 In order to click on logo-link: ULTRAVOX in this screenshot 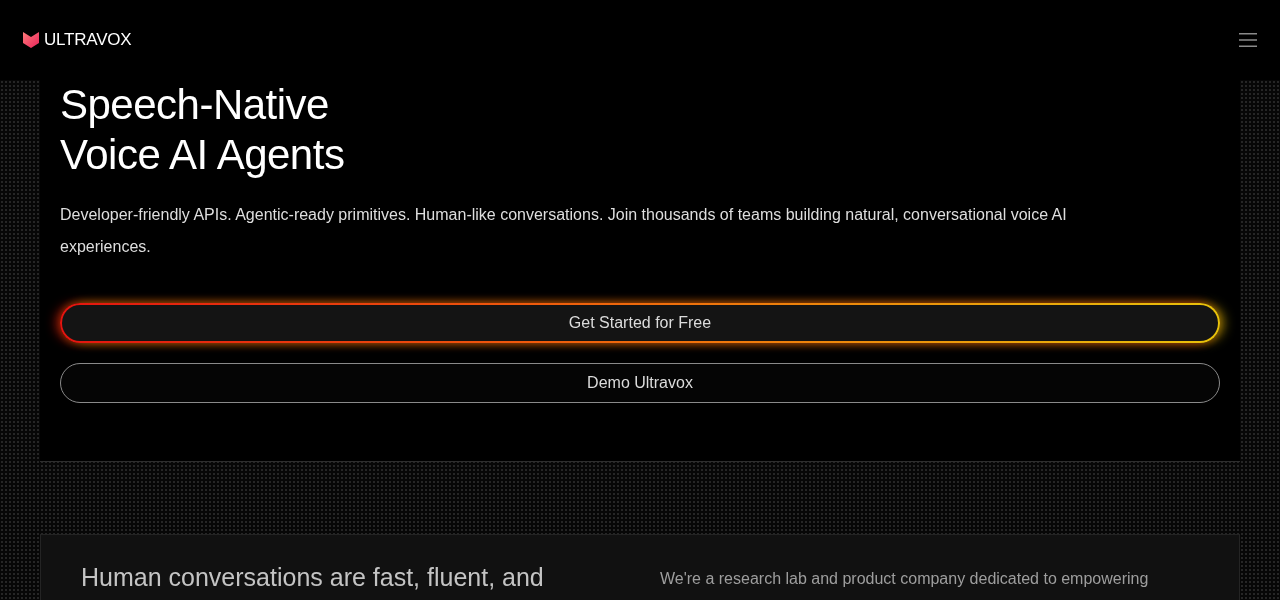, I will do `click(77, 40)`.